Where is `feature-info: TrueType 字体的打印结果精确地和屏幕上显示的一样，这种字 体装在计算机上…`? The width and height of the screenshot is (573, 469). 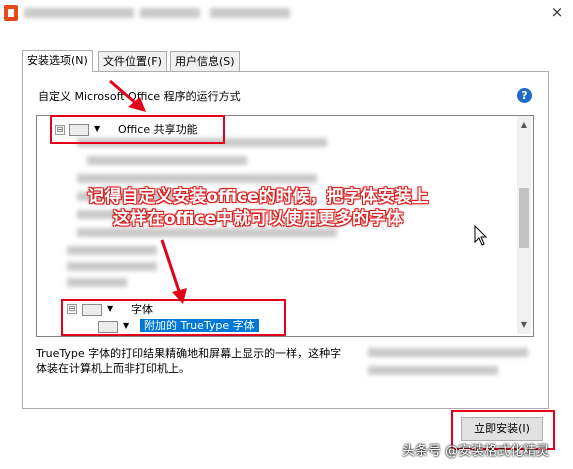
feature-info: TrueType 字体的打印结果精确地和屏幕上显示的一样，这种字 体装在计算机上… is located at coordinates (188, 361).